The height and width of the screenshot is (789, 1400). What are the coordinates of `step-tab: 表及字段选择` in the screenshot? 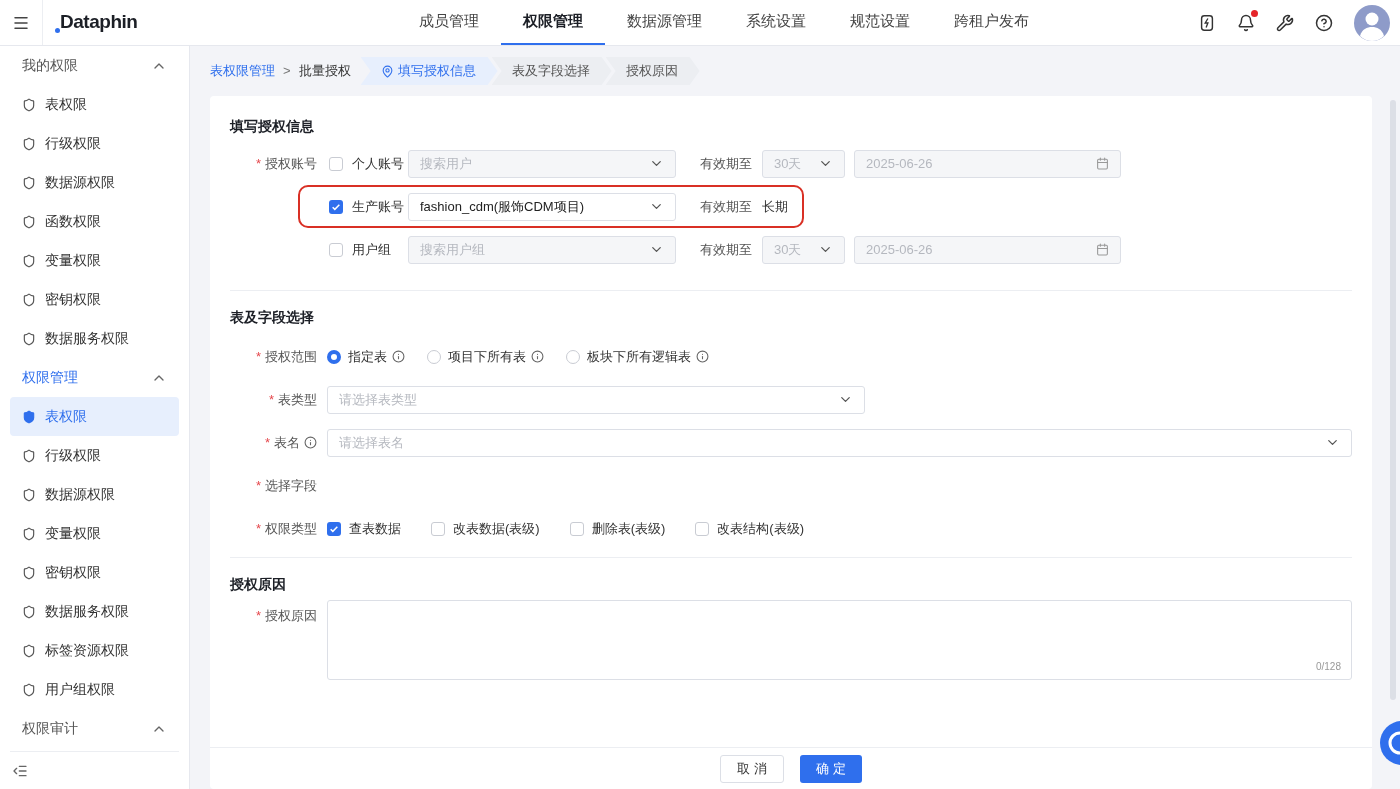 It's located at (551, 71).